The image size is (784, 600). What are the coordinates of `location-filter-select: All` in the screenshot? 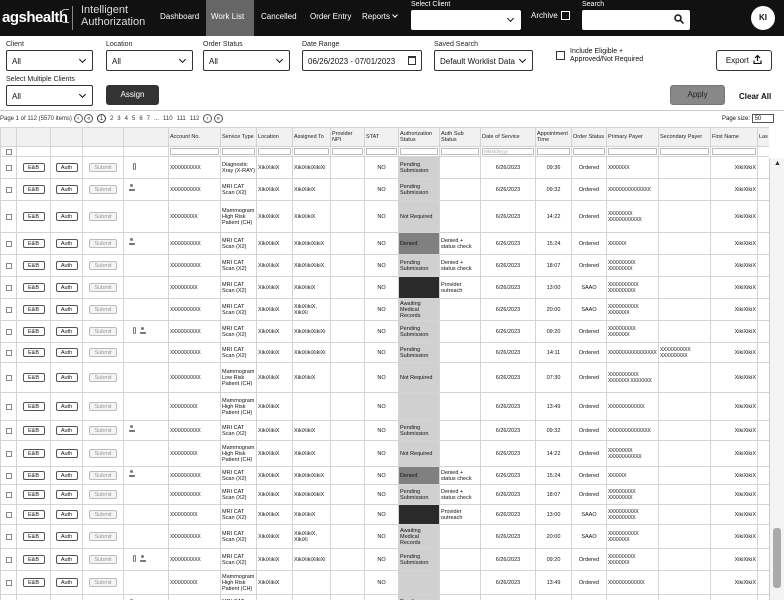 It's located at (149, 60).